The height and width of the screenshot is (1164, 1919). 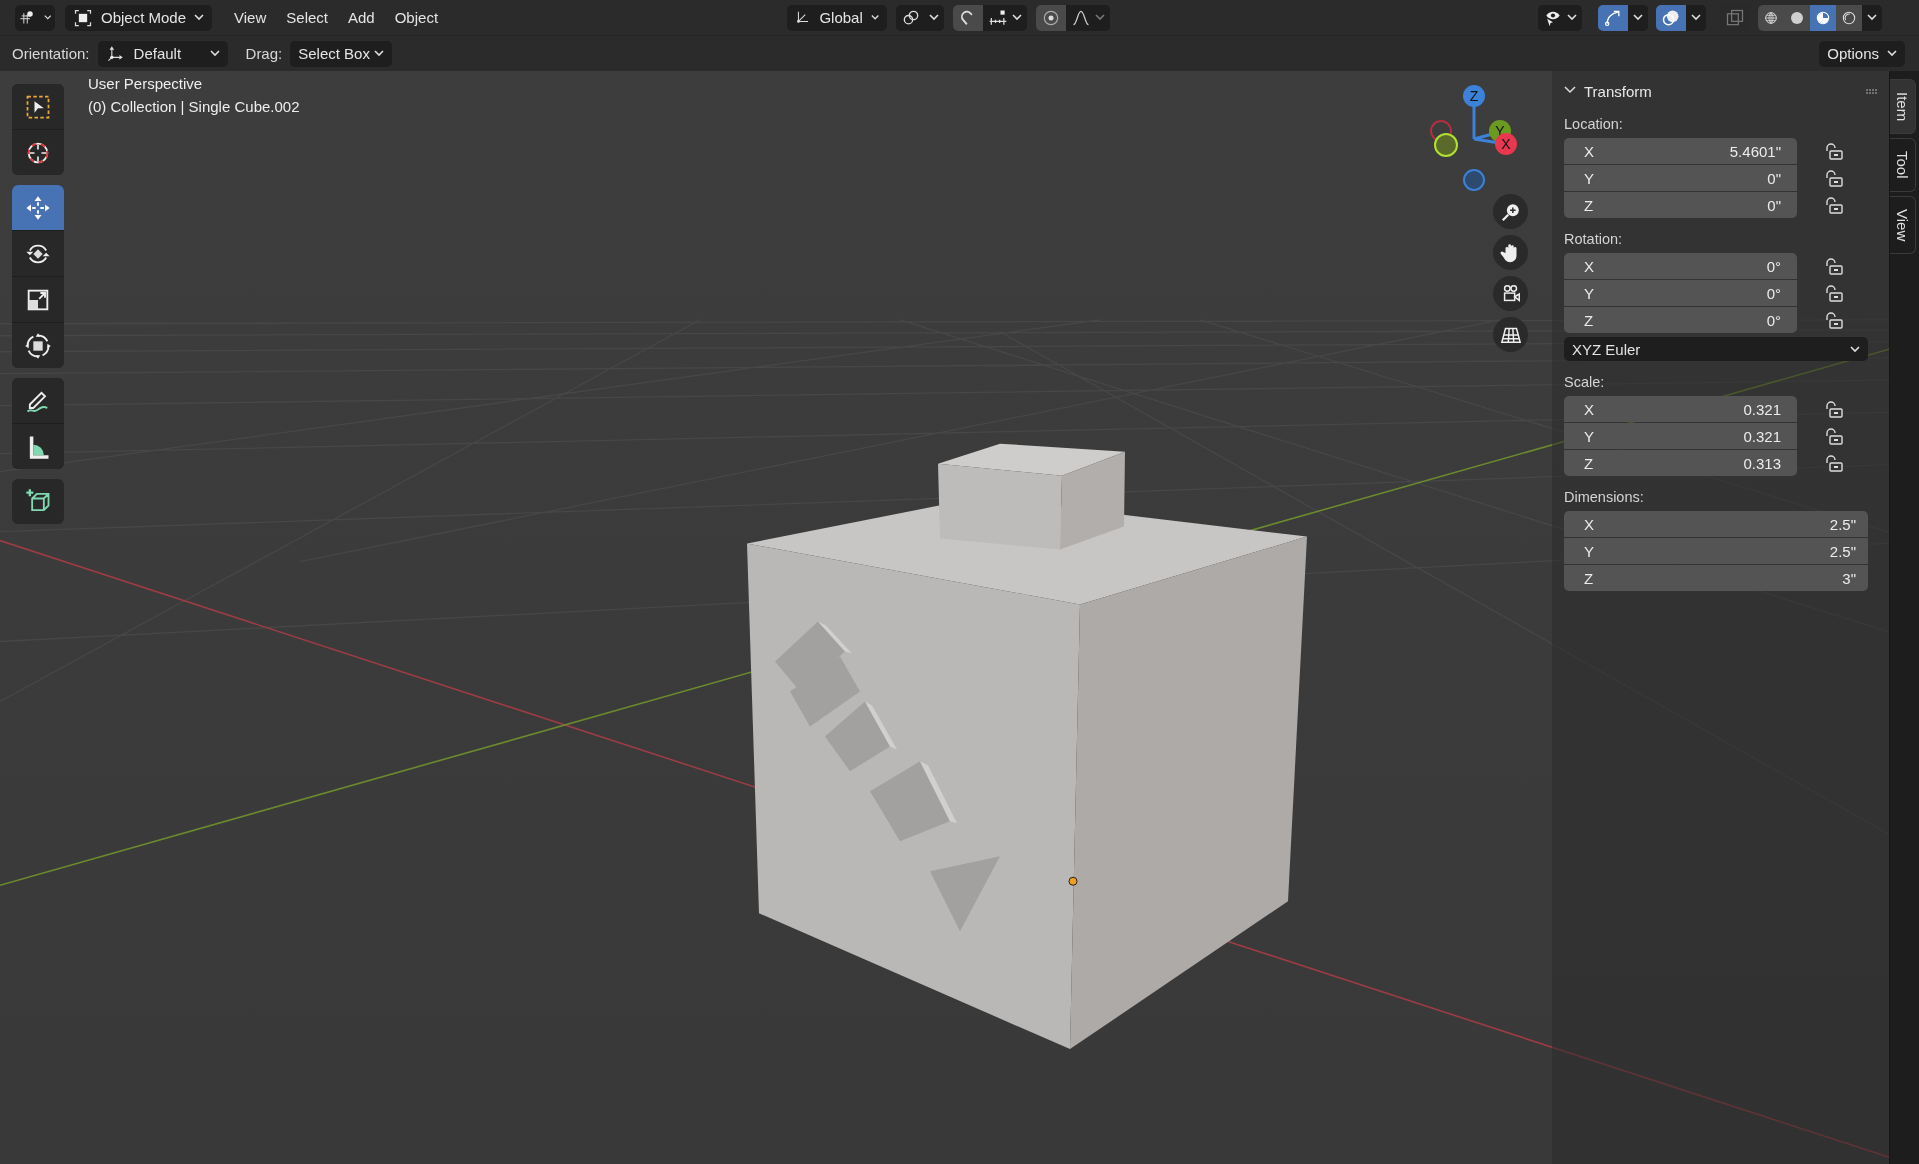 What do you see at coordinates (307, 17) in the screenshot?
I see `menu-item: Select` at bounding box center [307, 17].